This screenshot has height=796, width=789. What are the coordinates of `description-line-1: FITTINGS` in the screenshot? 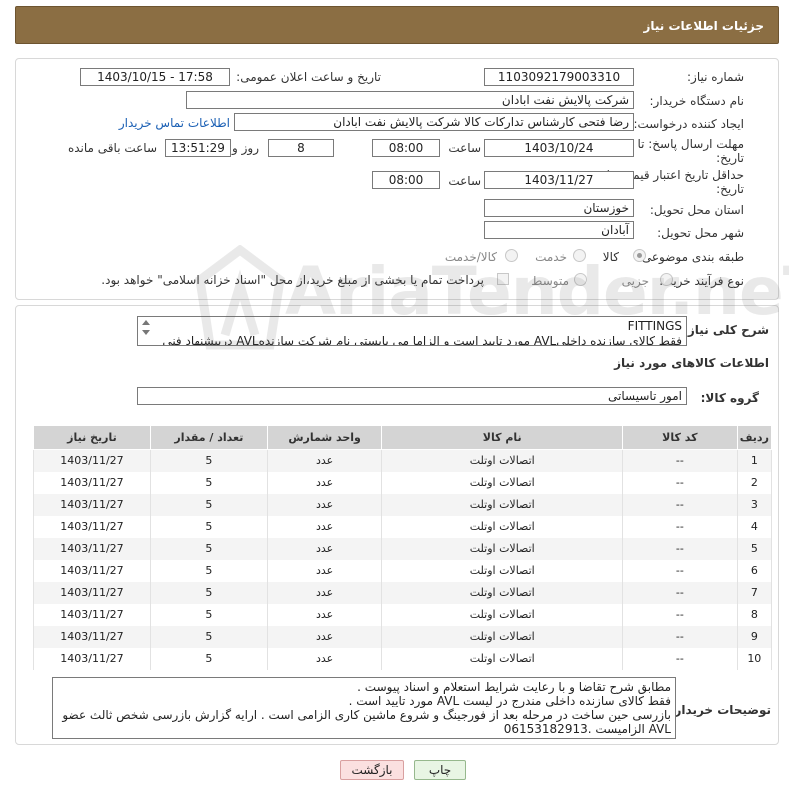 It's located at (654, 326).